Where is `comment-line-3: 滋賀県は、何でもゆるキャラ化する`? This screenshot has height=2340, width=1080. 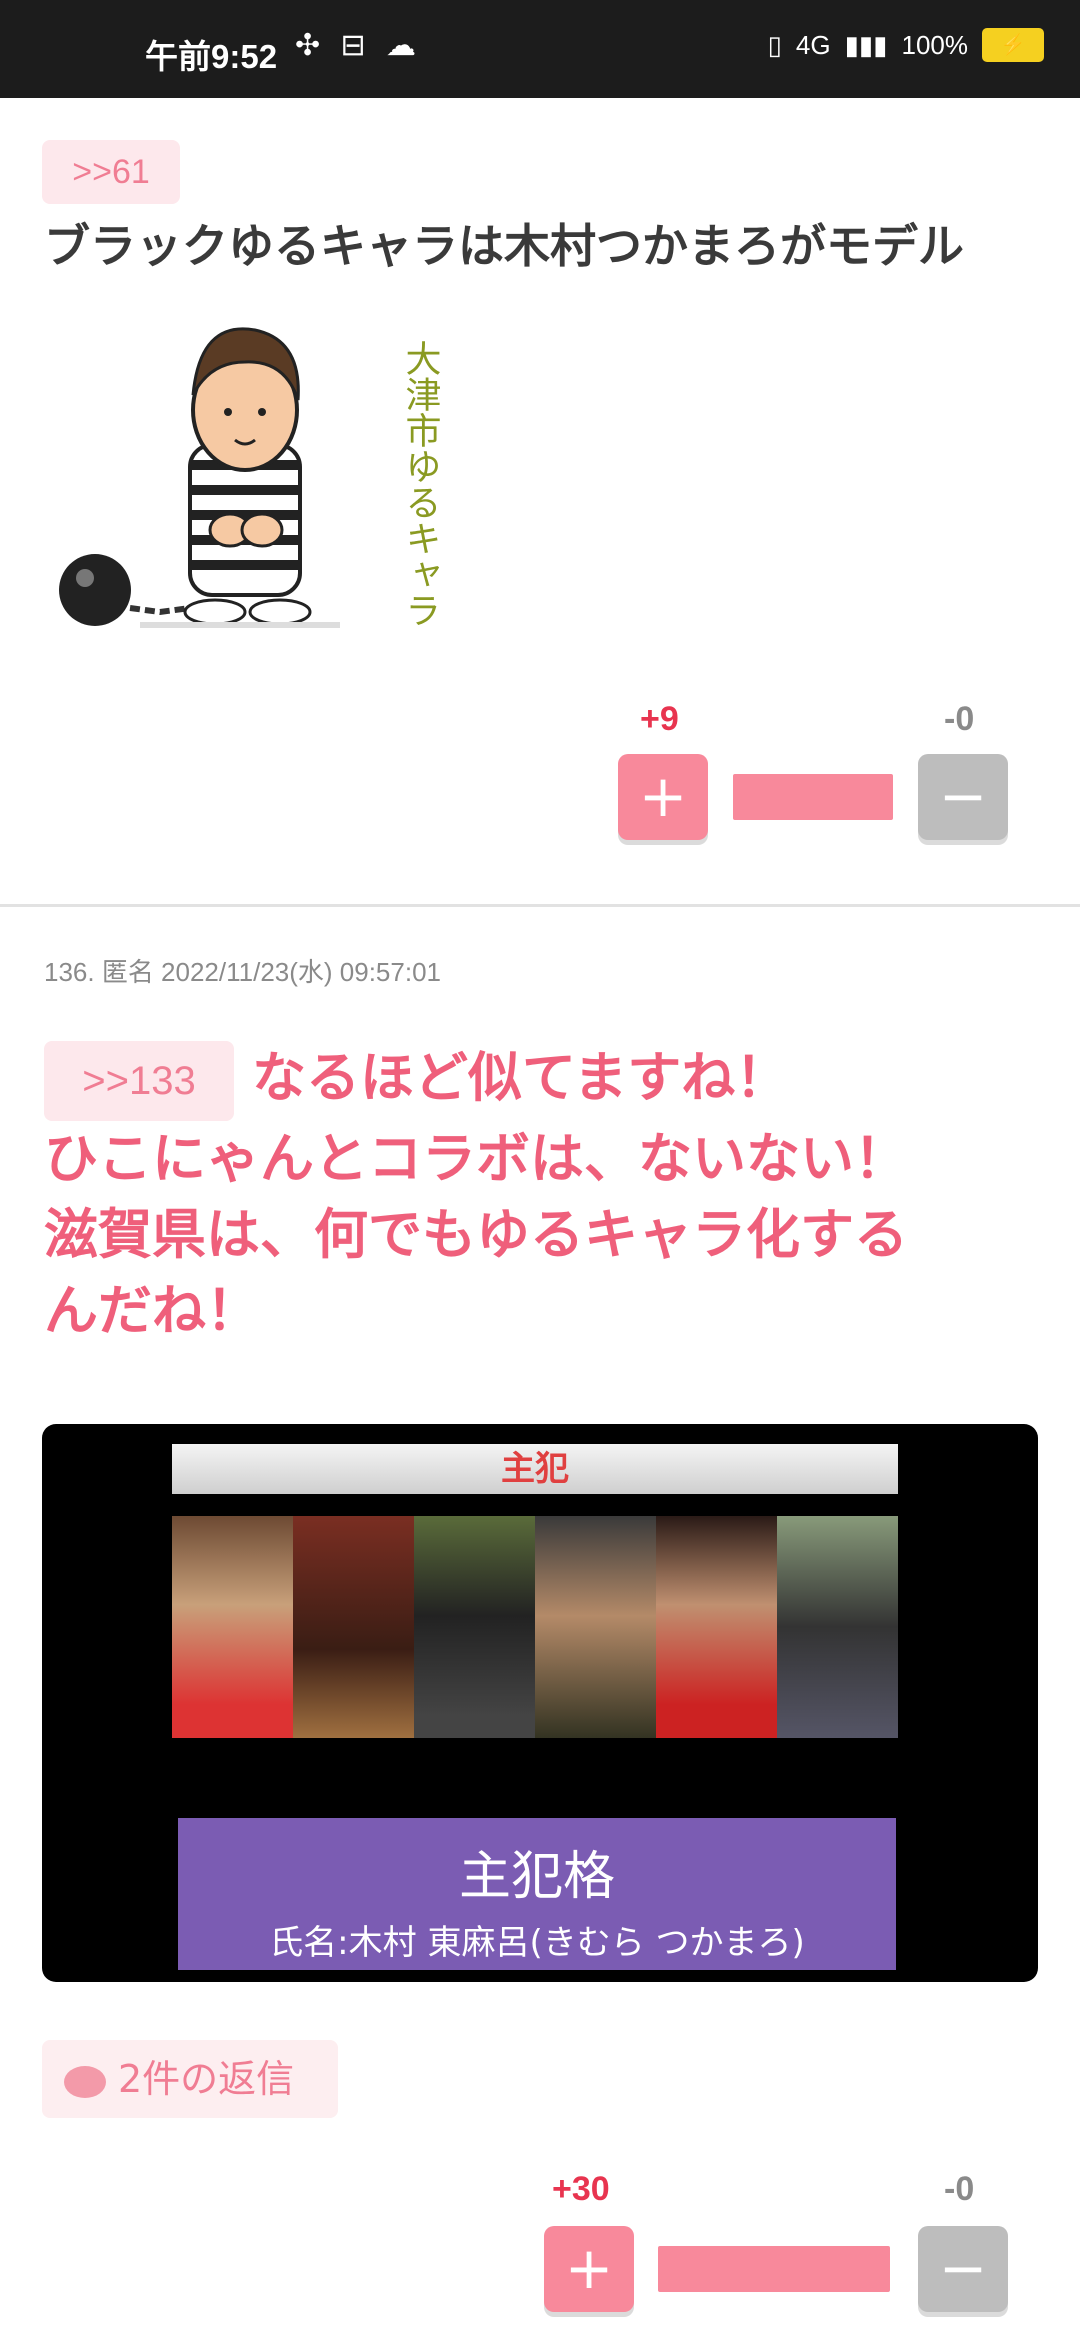
comment-line-3: 滋賀県は、何でもゆるキャラ化する is located at coordinates (476, 1235).